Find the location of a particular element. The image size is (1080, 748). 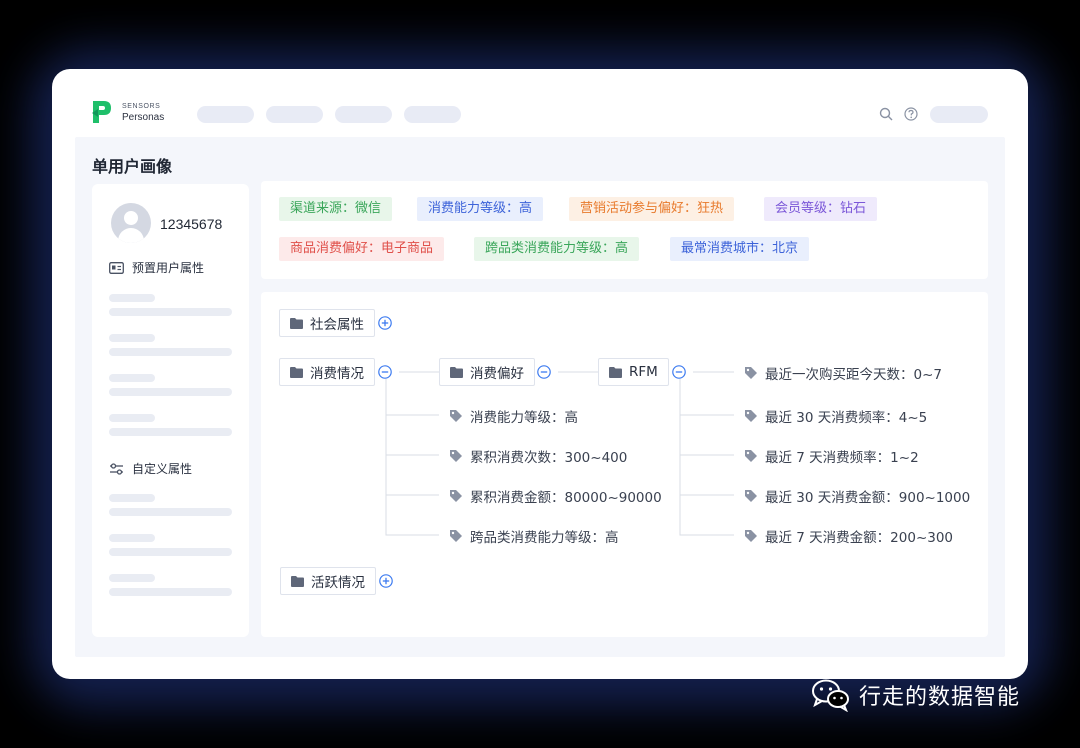

tree-leaf: 累积消费金额：80000~90000 is located at coordinates (555, 496).